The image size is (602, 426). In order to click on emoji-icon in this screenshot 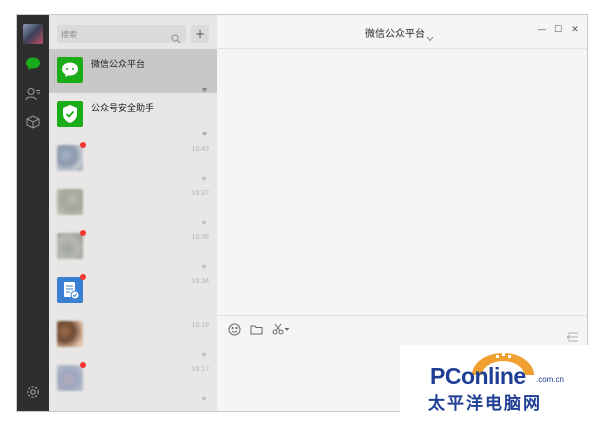, I will do `click(234, 329)`.